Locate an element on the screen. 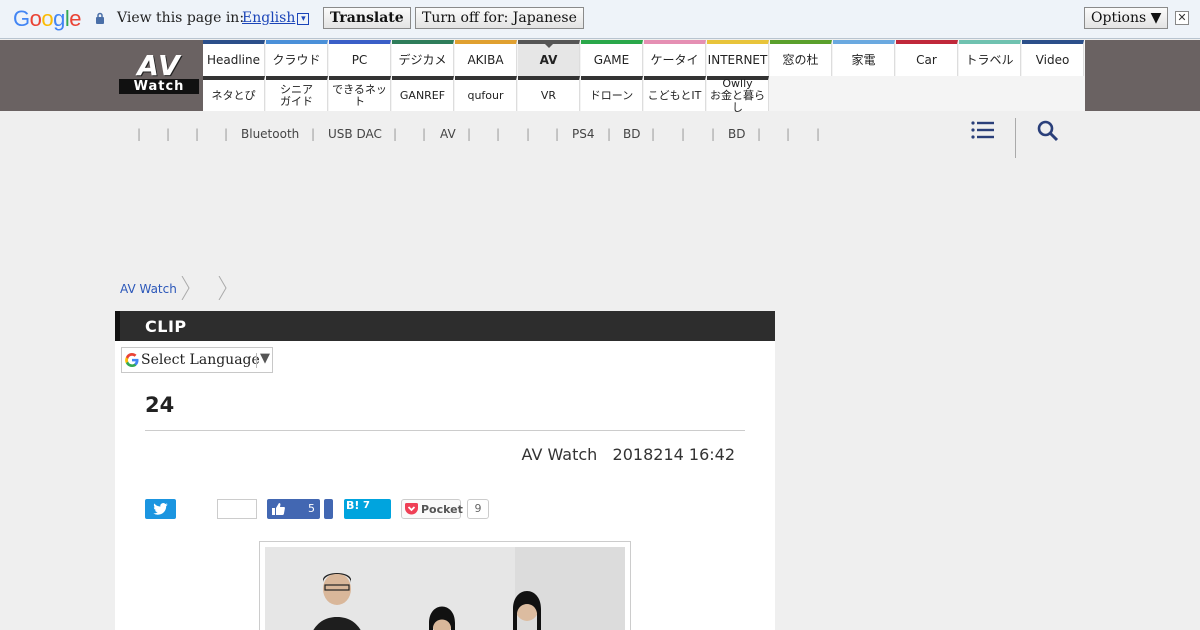 Image resolution: width=1200 pixels, height=630 pixels. like-count: 5 is located at coordinates (311, 508).